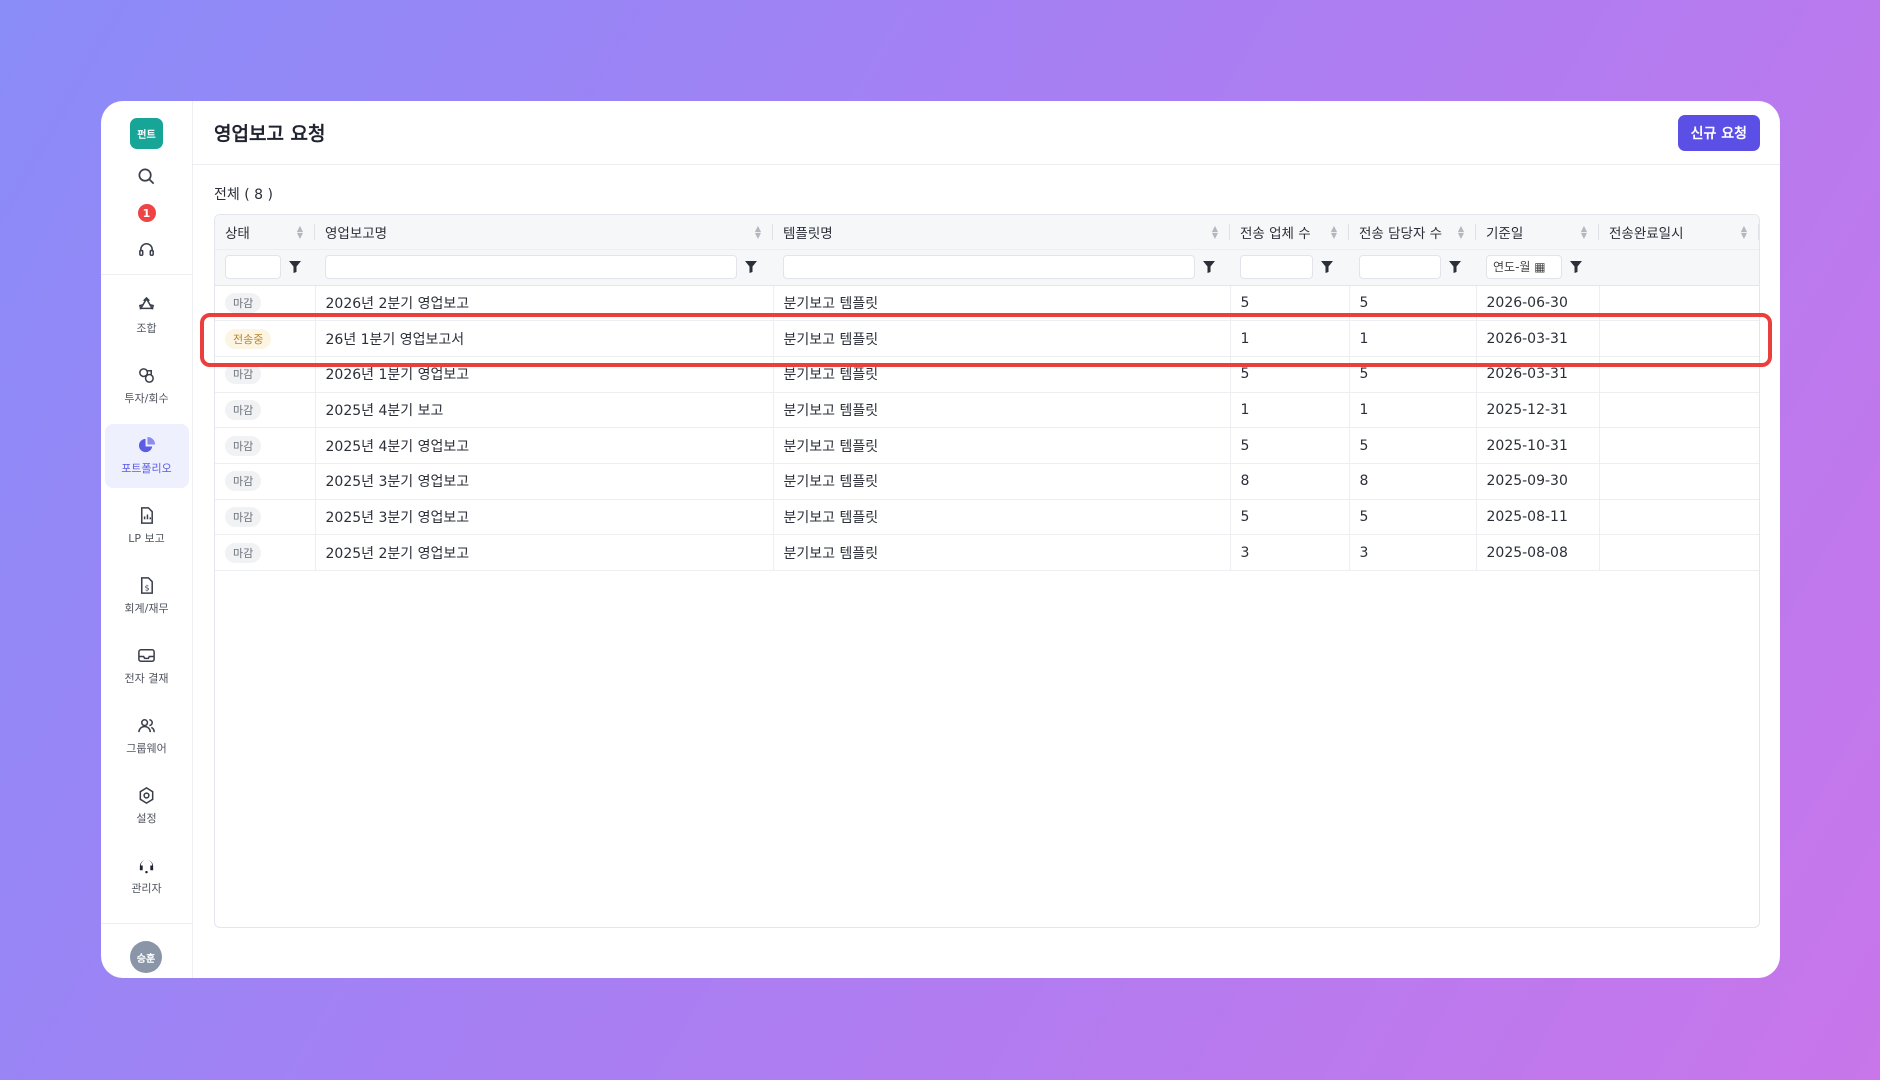 This screenshot has height=1080, width=1880. What do you see at coordinates (1413, 552) in the screenshot?
I see `table-cell-managers: 3` at bounding box center [1413, 552].